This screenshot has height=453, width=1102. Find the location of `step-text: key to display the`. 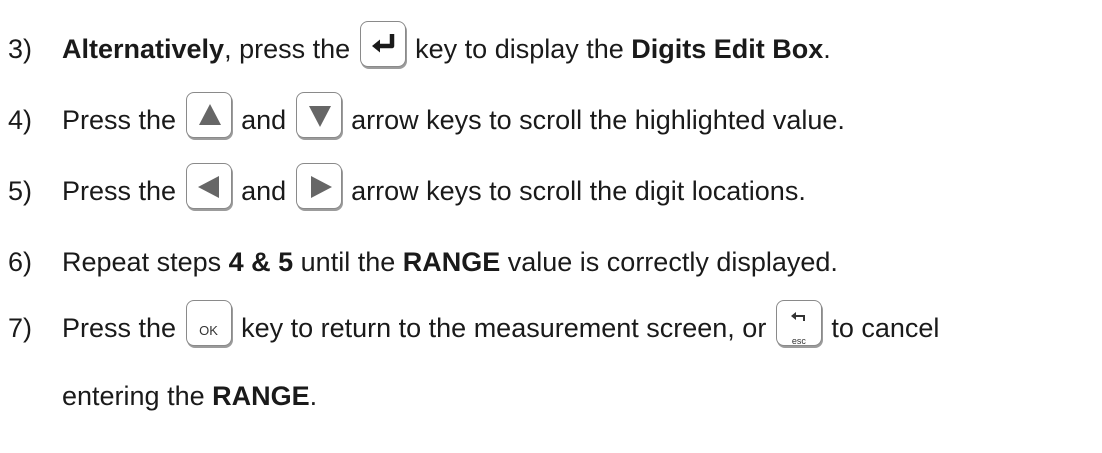

step-text: key to display the is located at coordinates (519, 49).